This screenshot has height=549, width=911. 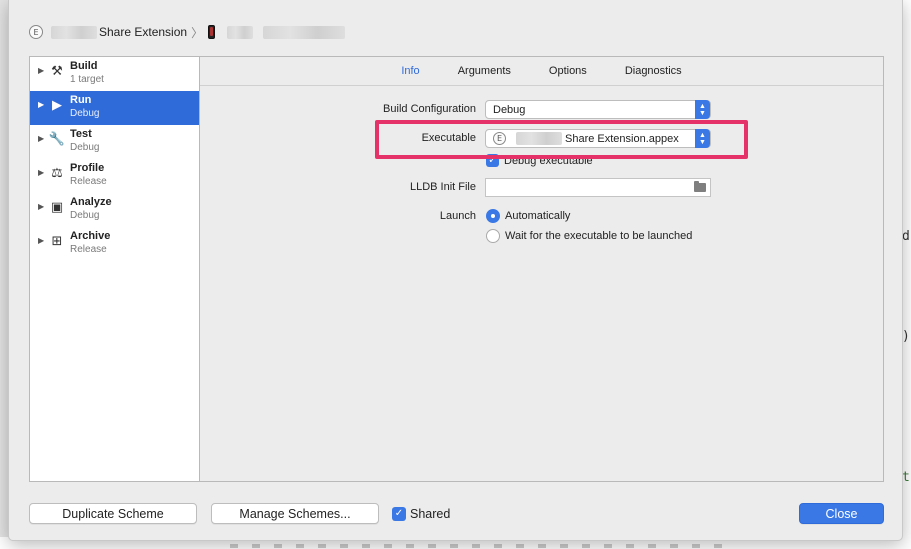 I want to click on tab-info: Info, so click(x=410, y=71).